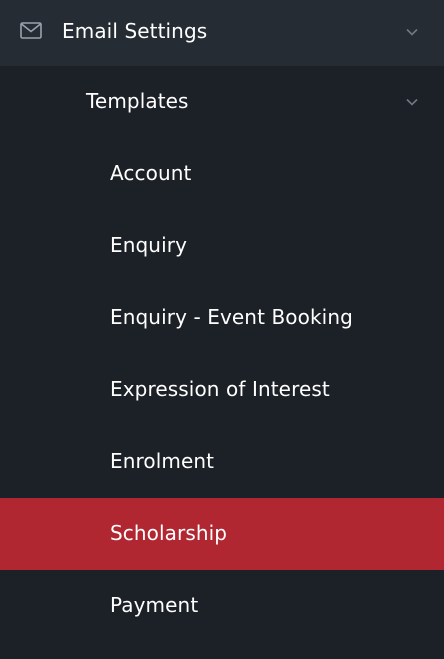 This screenshot has height=659, width=444. What do you see at coordinates (151, 173) in the screenshot?
I see `menu-item-label: Account` at bounding box center [151, 173].